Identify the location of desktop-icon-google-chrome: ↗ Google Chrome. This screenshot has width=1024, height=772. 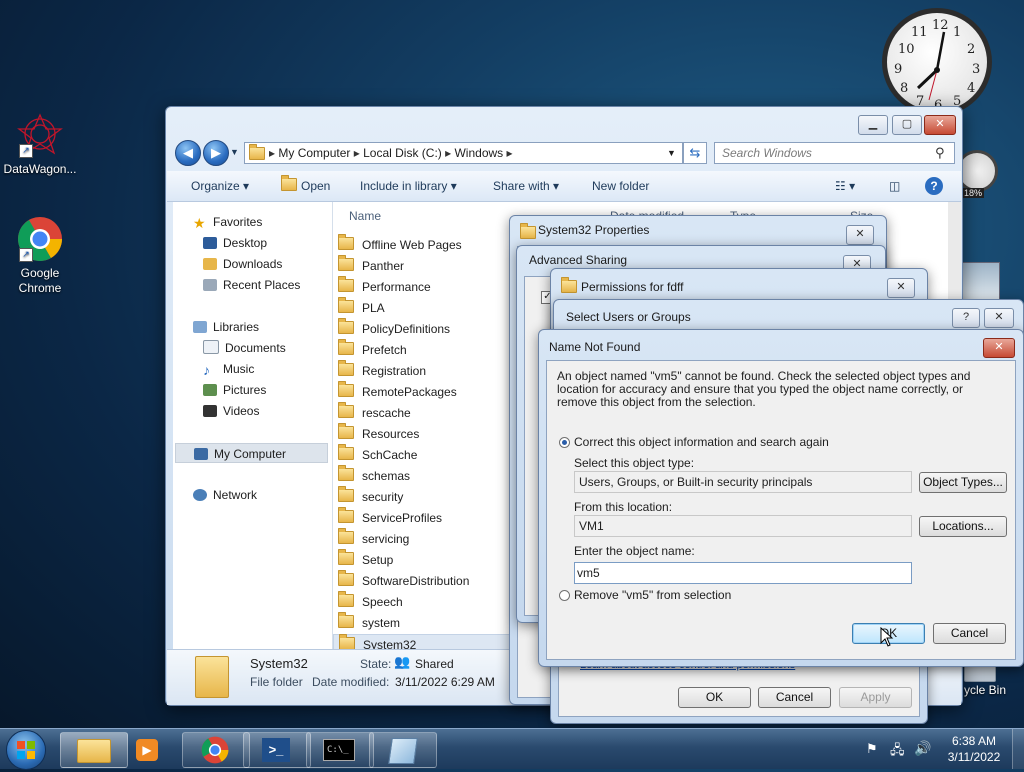
(40, 256).